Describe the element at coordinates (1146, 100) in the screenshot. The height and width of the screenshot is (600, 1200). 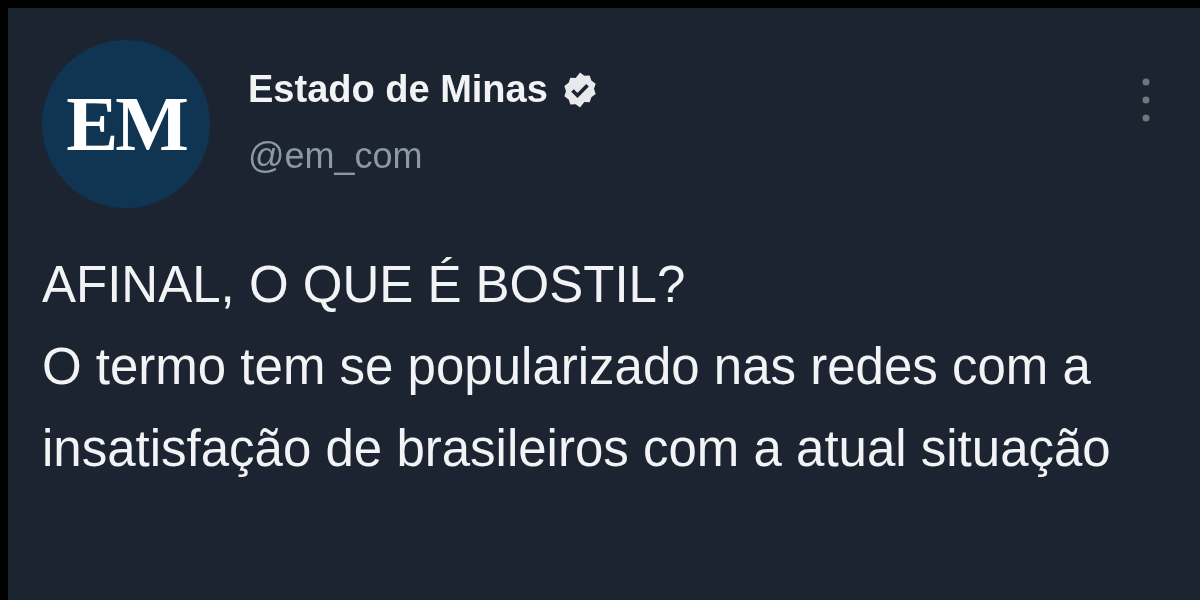
I see `more-options-icon` at that location.